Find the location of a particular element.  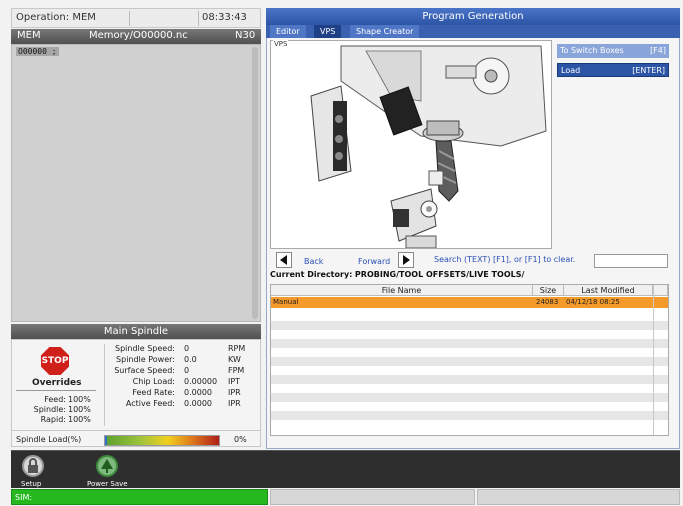

operation-bar: Operation: MEM 08:33:43 is located at coordinates (136, 18).